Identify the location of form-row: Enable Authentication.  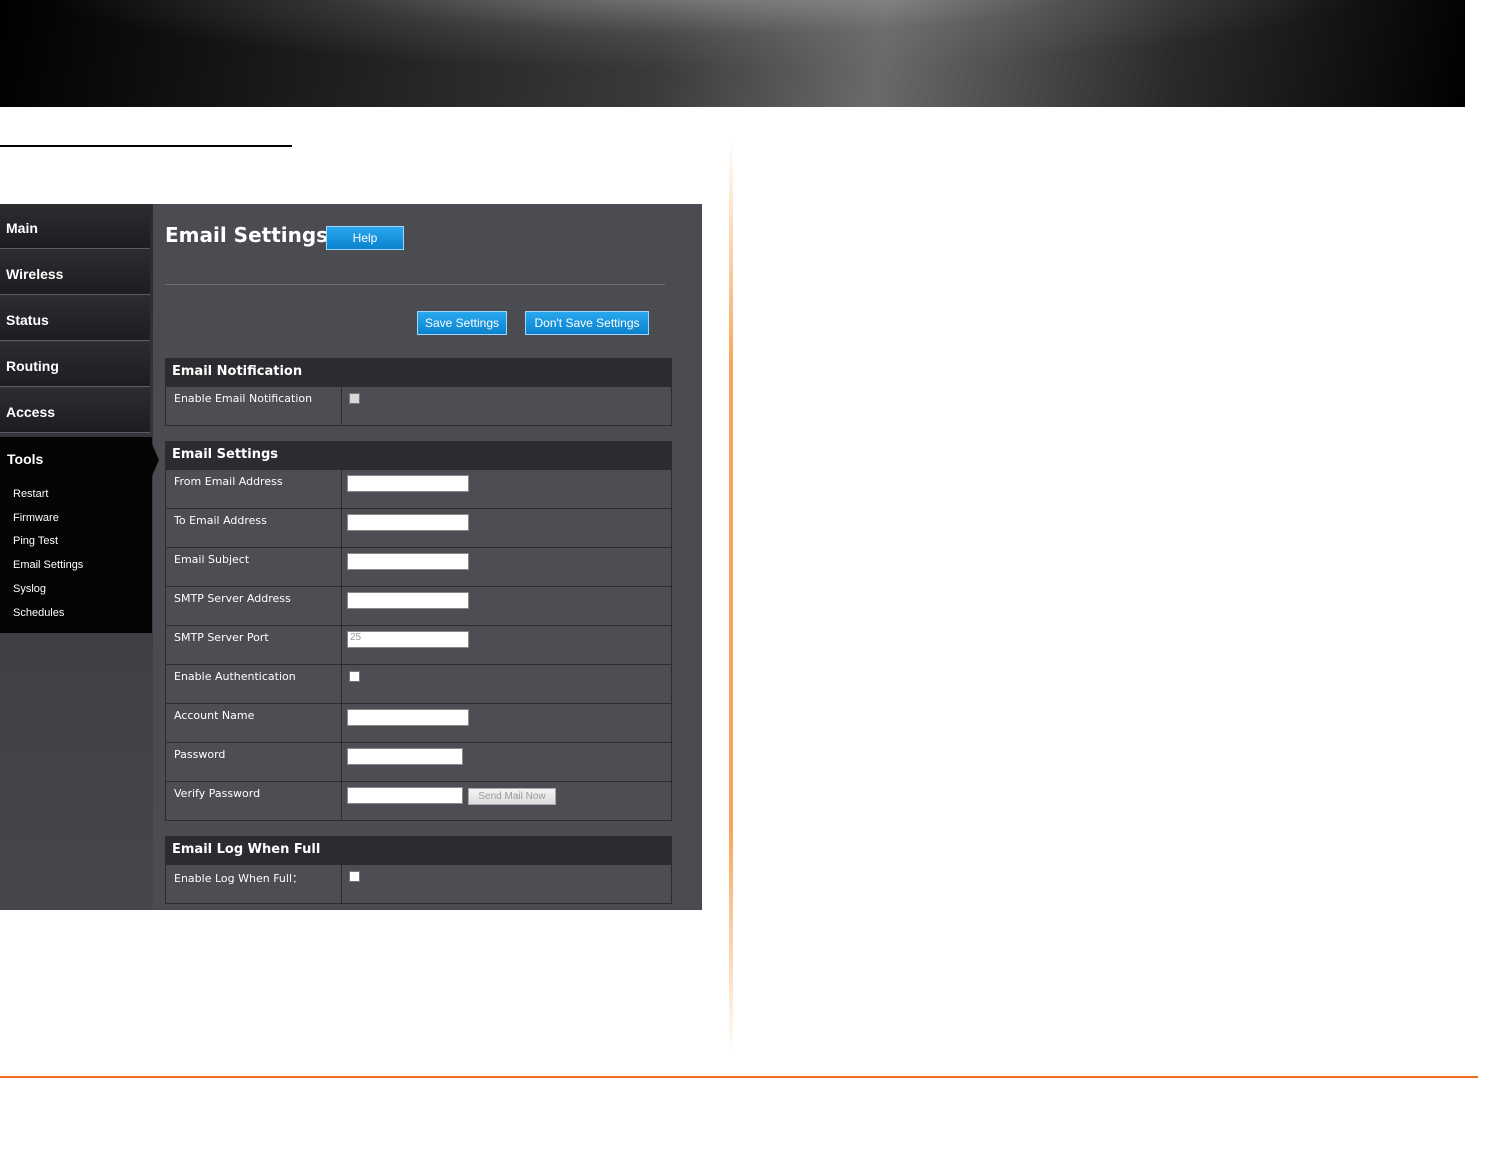
(418, 683).